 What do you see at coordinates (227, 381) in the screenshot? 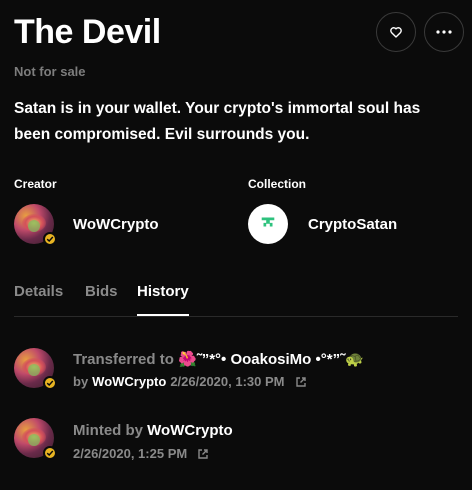
I see `history-timestamp: 2/26/2020, 1:30 PM` at bounding box center [227, 381].